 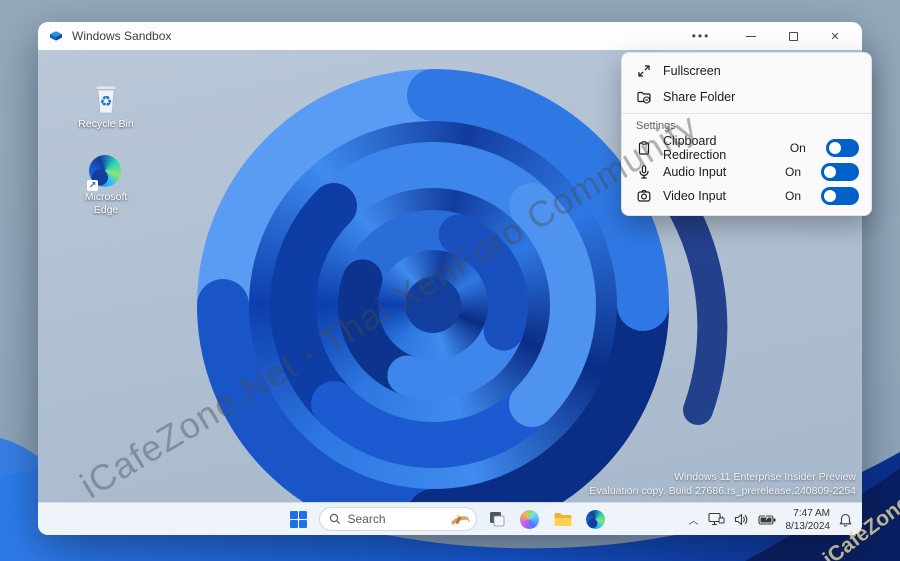 I want to click on close-button: ✕, so click(x=835, y=36).